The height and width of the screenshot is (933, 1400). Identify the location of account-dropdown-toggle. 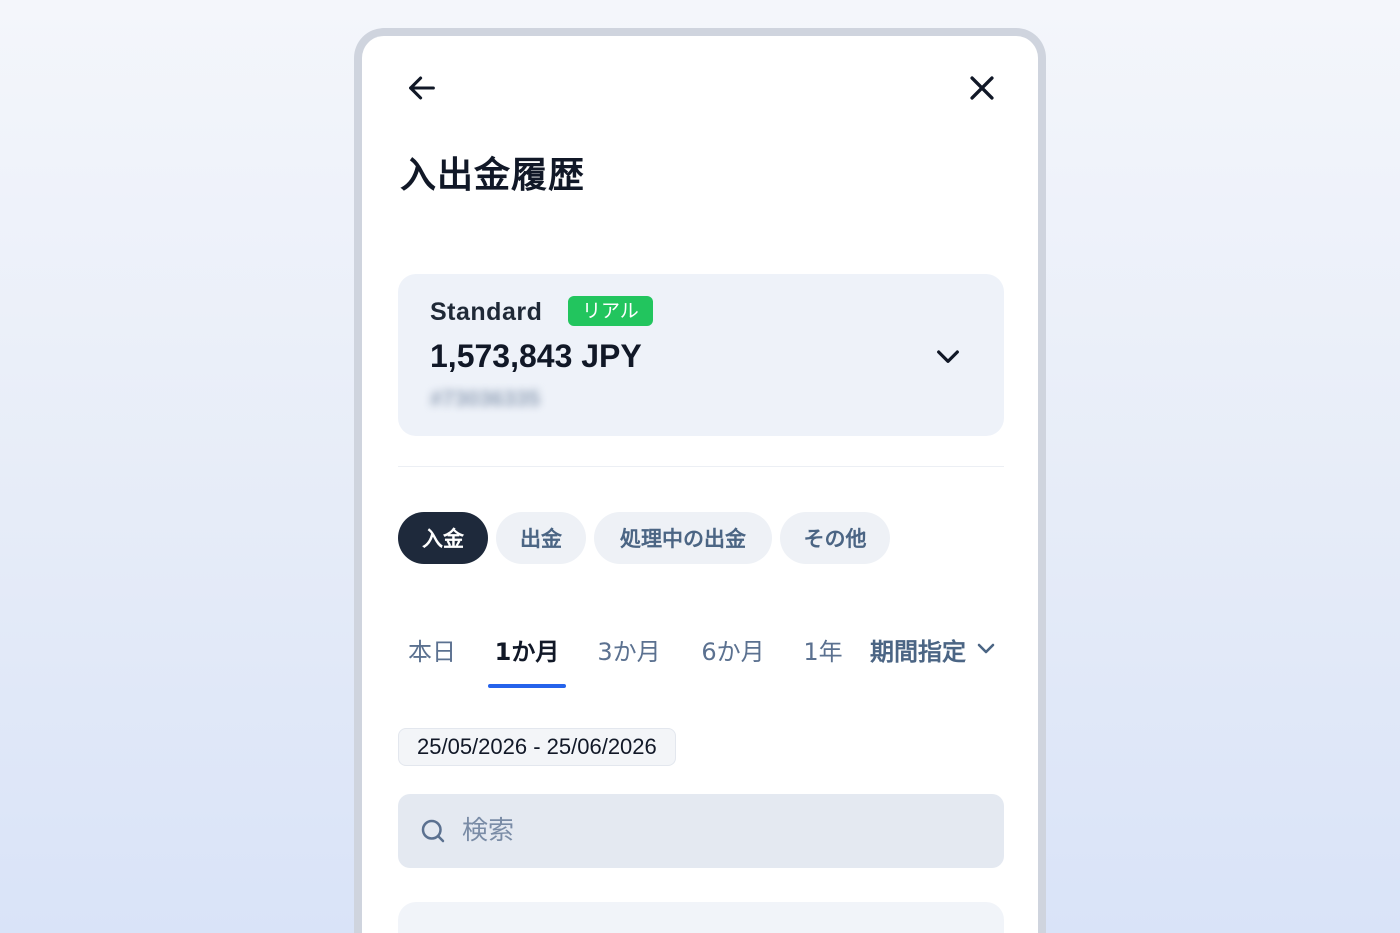
(948, 356).